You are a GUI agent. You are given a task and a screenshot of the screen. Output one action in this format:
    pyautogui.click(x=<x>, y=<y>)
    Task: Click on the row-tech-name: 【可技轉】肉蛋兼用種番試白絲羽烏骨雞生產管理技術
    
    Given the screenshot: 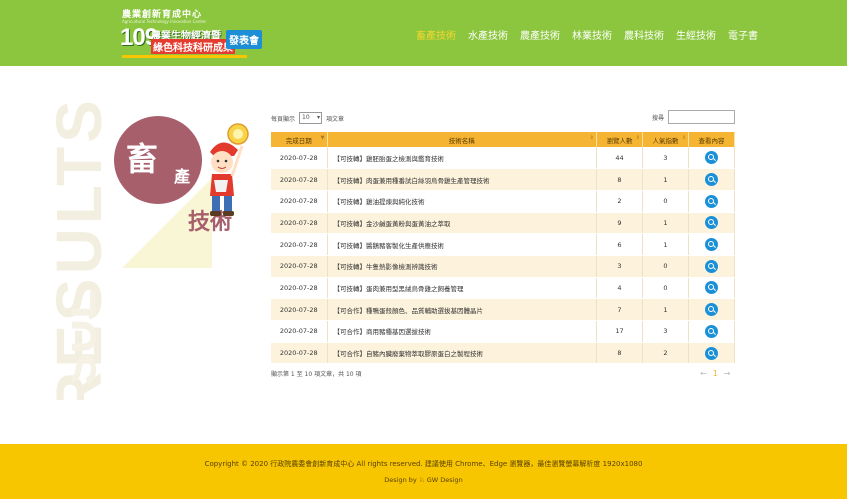 What is the action you would take?
    pyautogui.click(x=462, y=179)
    